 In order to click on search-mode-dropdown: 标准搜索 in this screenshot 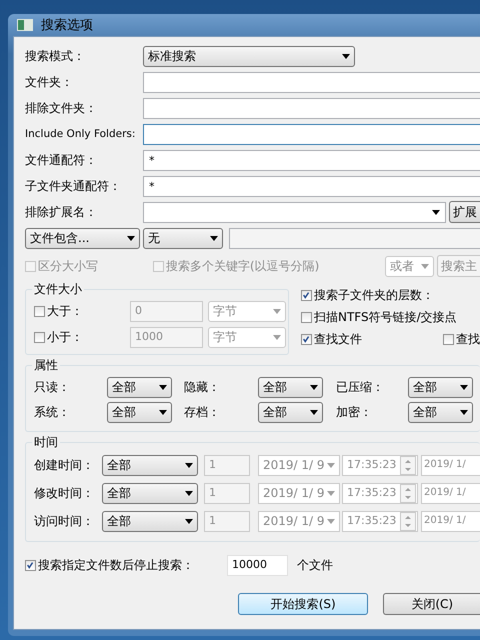, I will do `click(249, 56)`.